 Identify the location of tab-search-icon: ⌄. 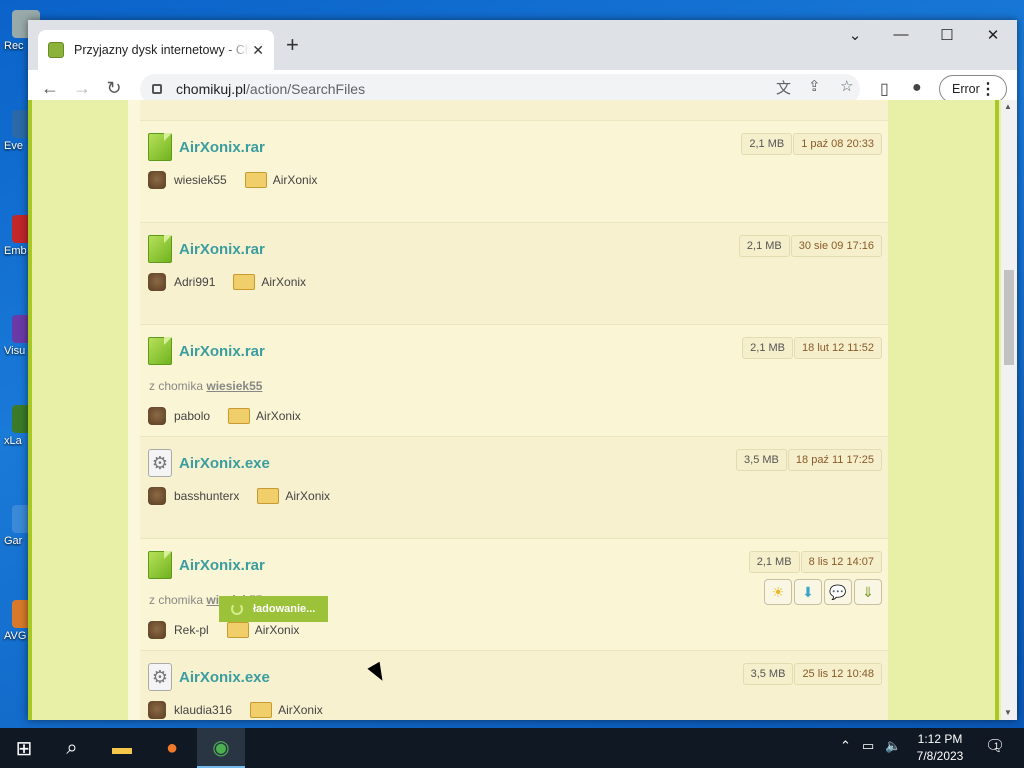
(855, 35).